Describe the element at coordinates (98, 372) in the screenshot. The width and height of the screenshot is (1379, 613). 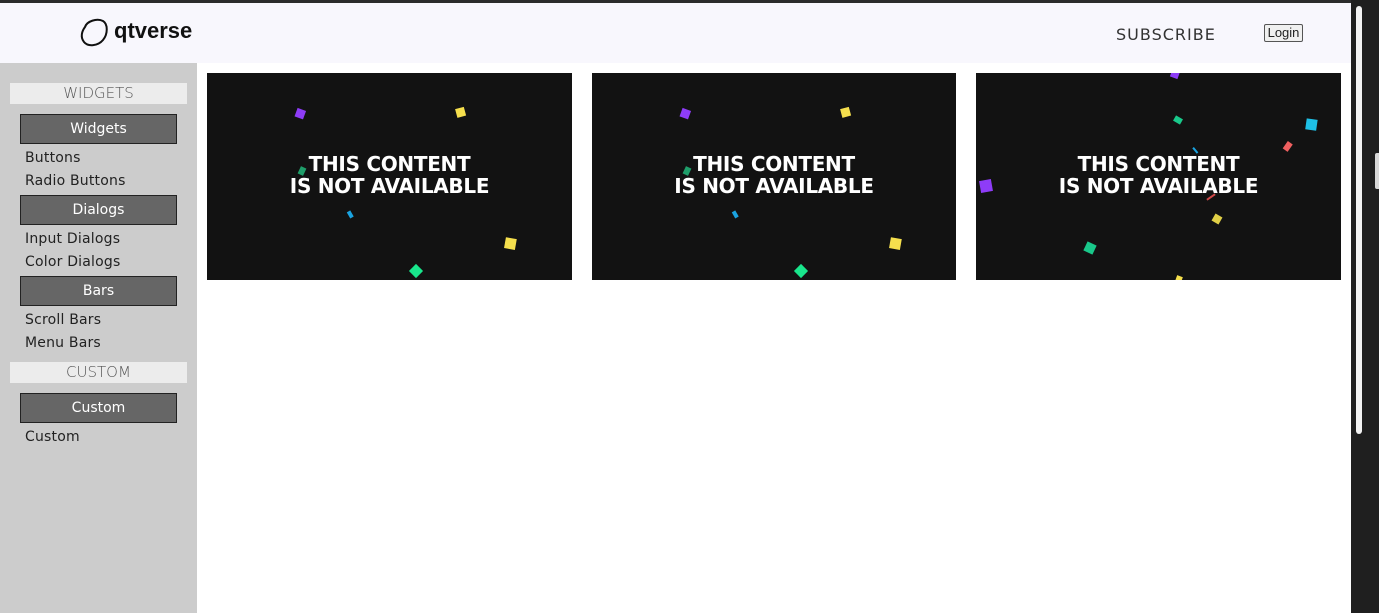
I see `section-heading-custom: CUSTOM` at that location.